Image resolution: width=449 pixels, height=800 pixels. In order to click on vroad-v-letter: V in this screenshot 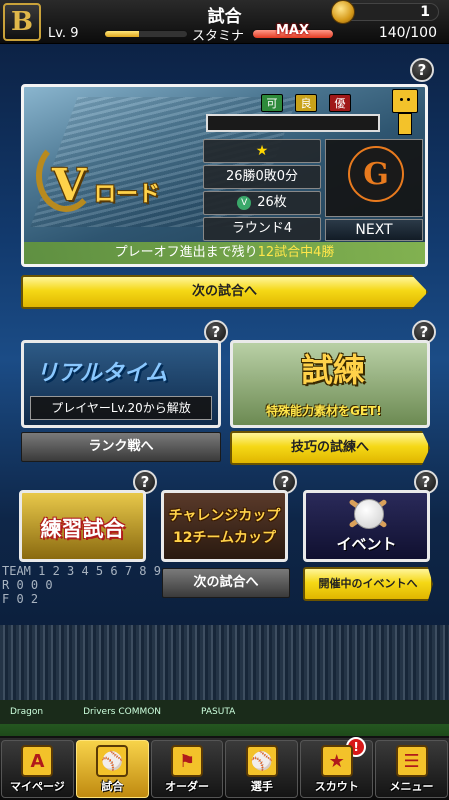, I will do `click(69, 185)`.